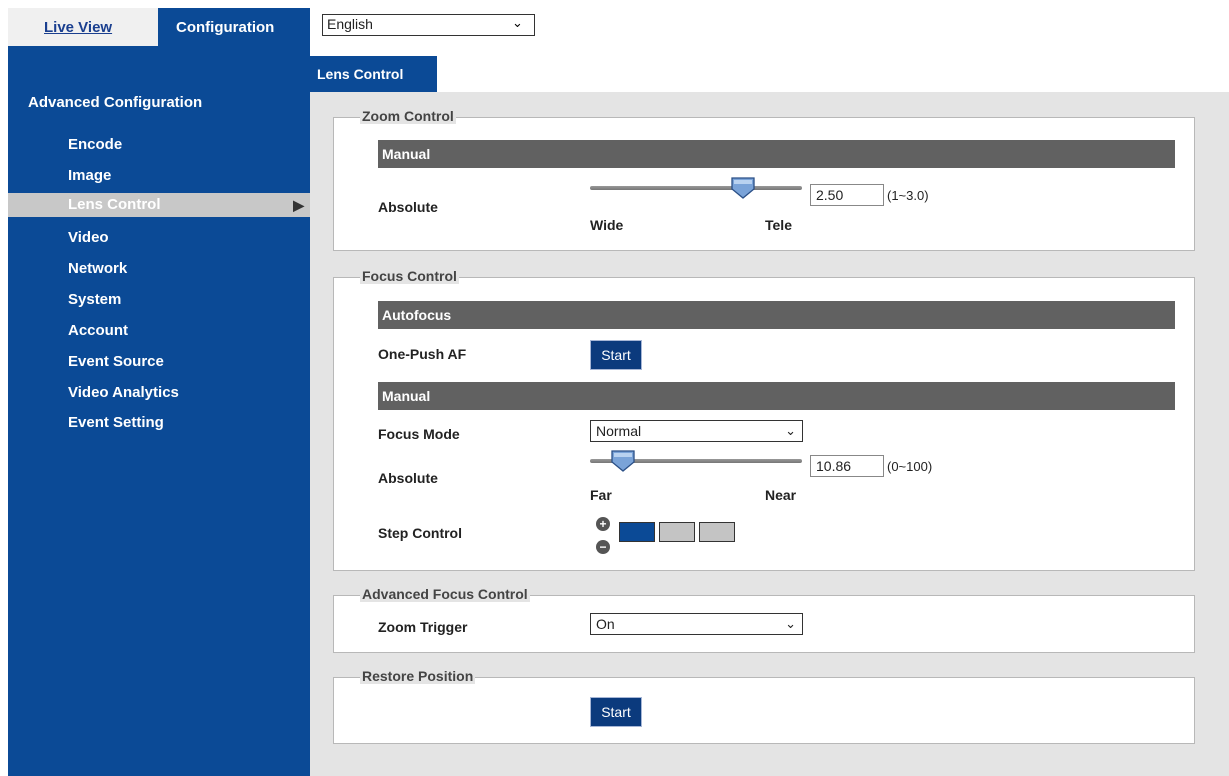  What do you see at coordinates (159, 148) in the screenshot?
I see `sidebar-item-encode: Encode` at bounding box center [159, 148].